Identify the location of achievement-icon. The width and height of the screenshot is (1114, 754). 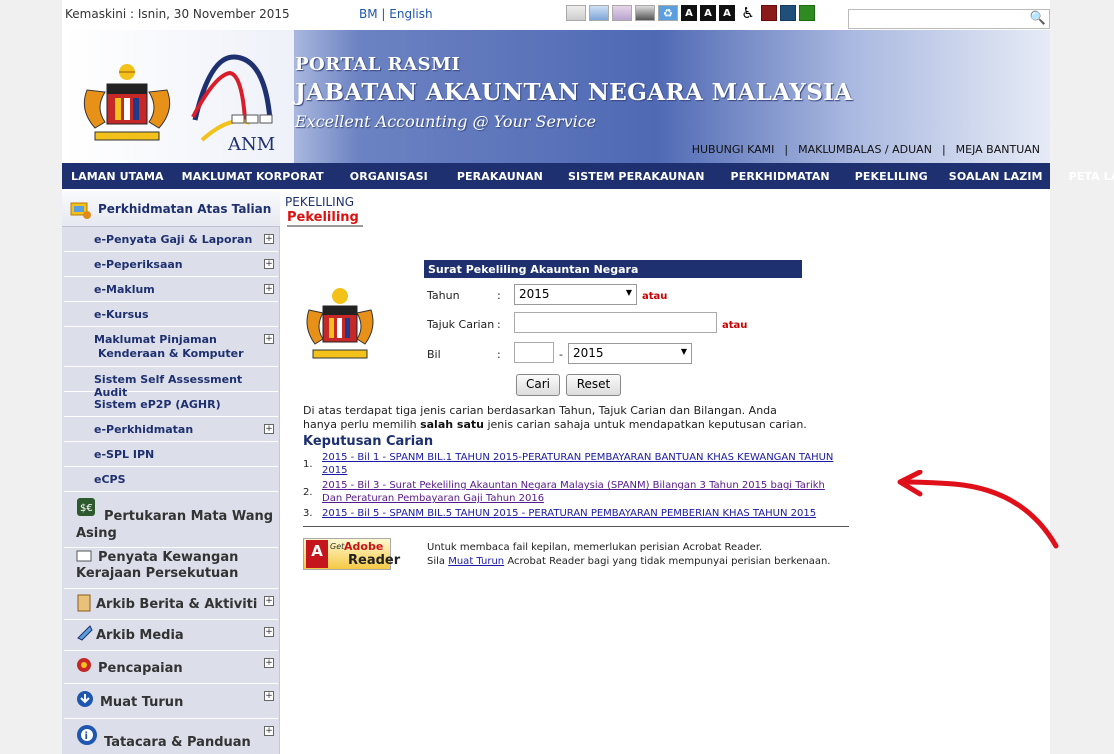
(84, 665).